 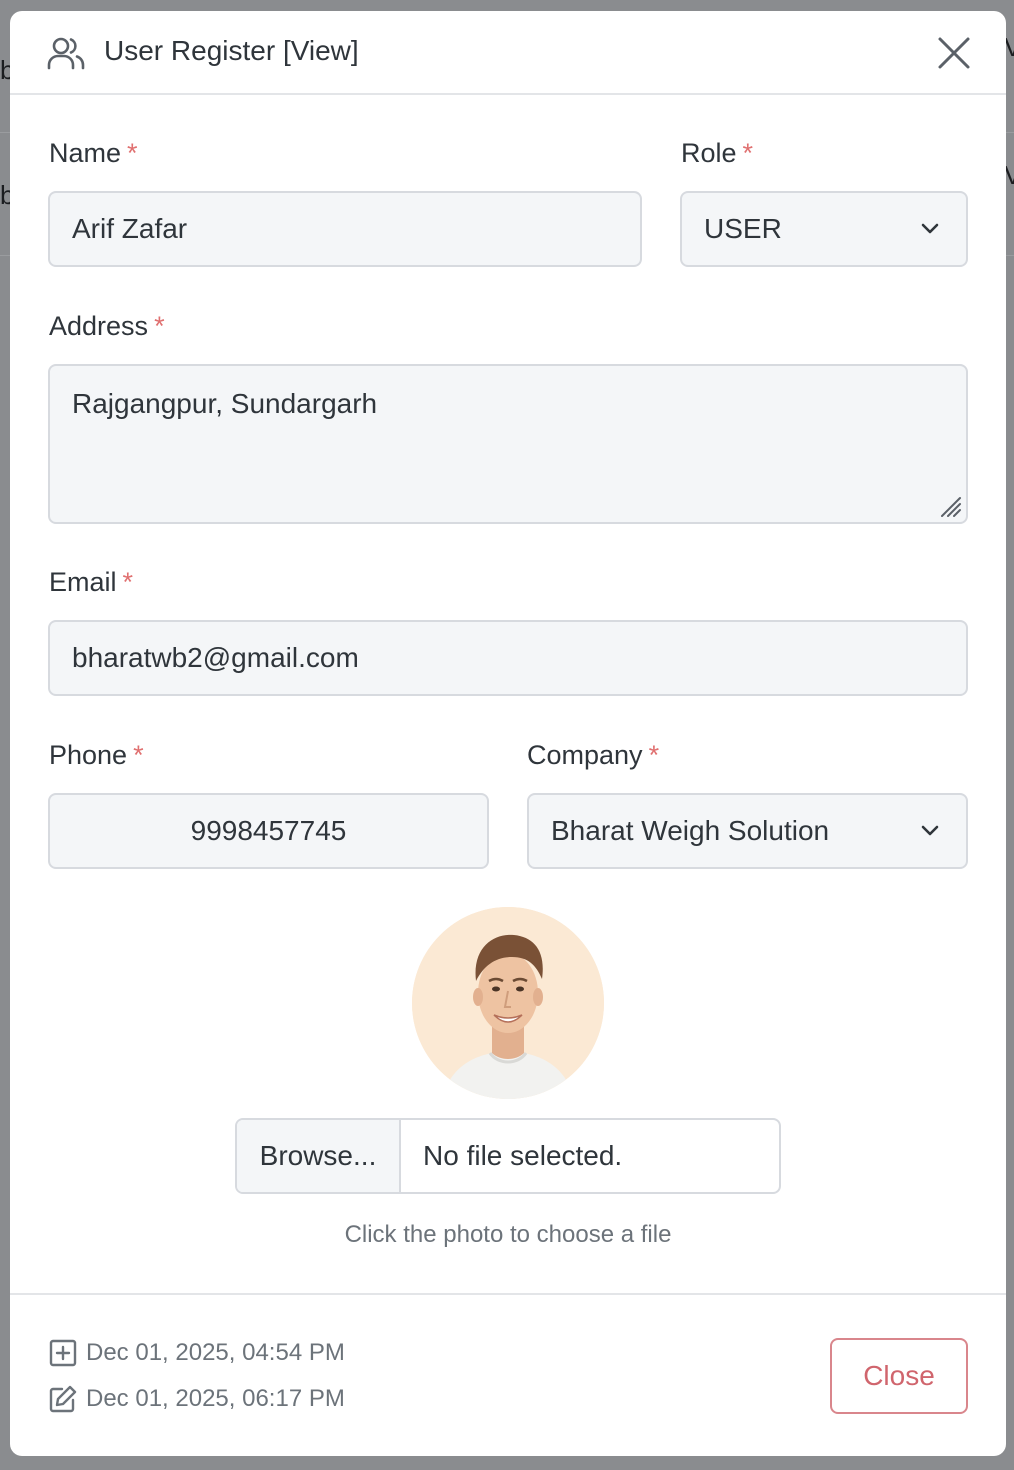 What do you see at coordinates (345, 229) in the screenshot?
I see `name-input: Arif Zafar` at bounding box center [345, 229].